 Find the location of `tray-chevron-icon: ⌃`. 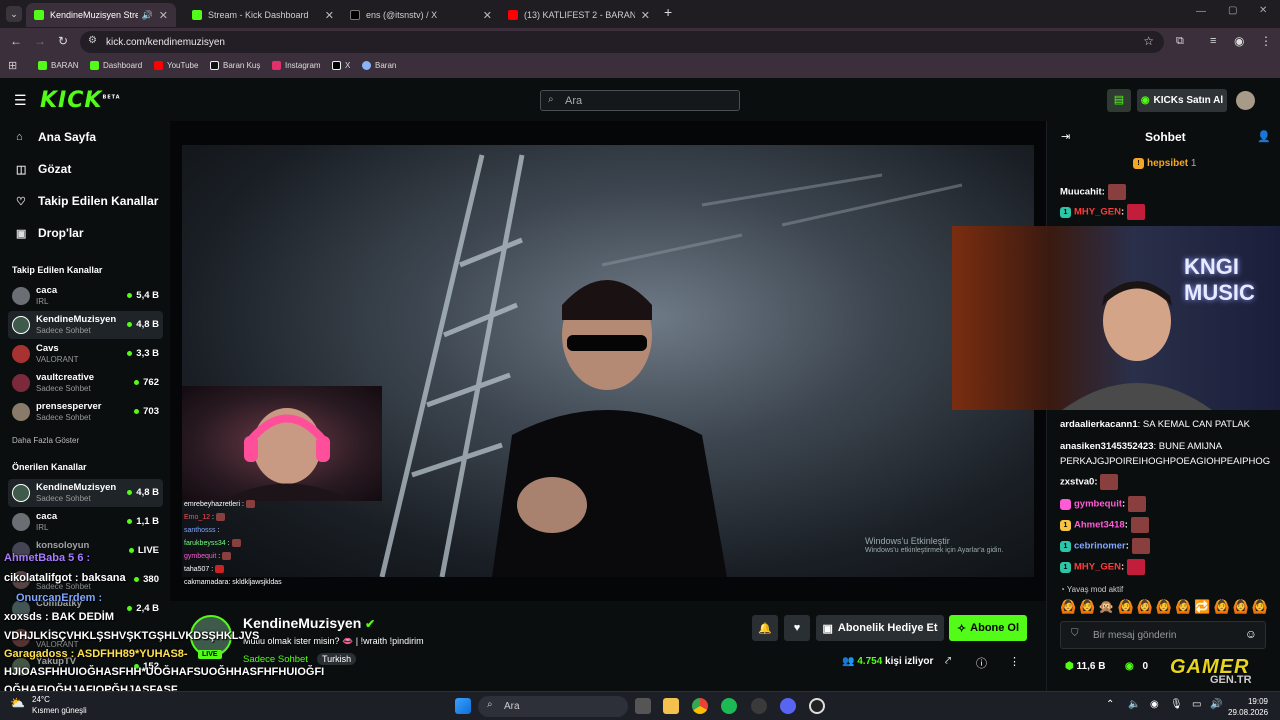

tray-chevron-icon: ⌃ is located at coordinates (1110, 704).